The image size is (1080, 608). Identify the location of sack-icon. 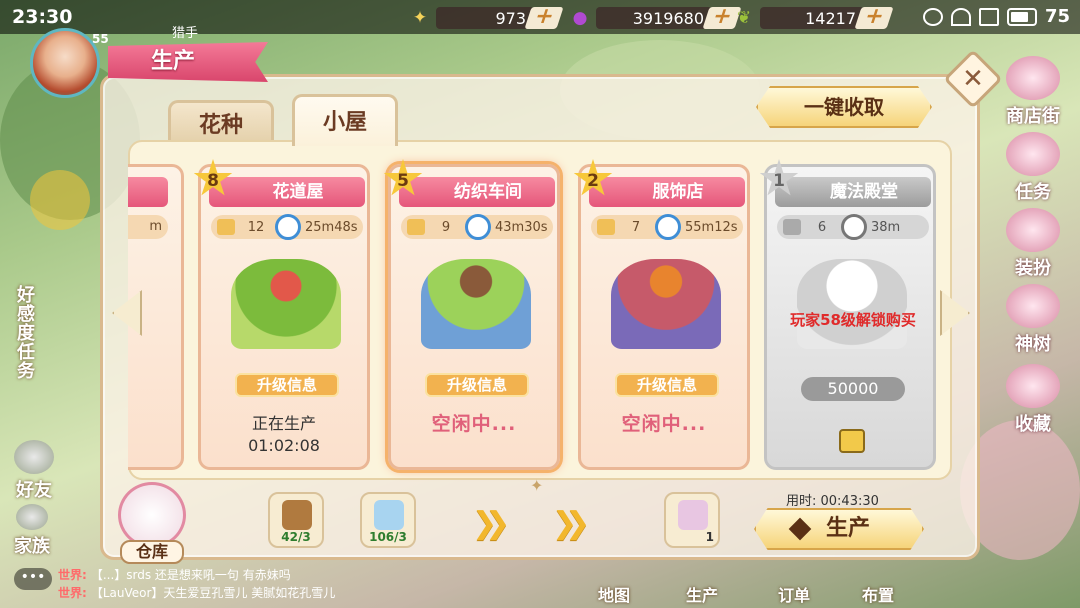
(297, 515).